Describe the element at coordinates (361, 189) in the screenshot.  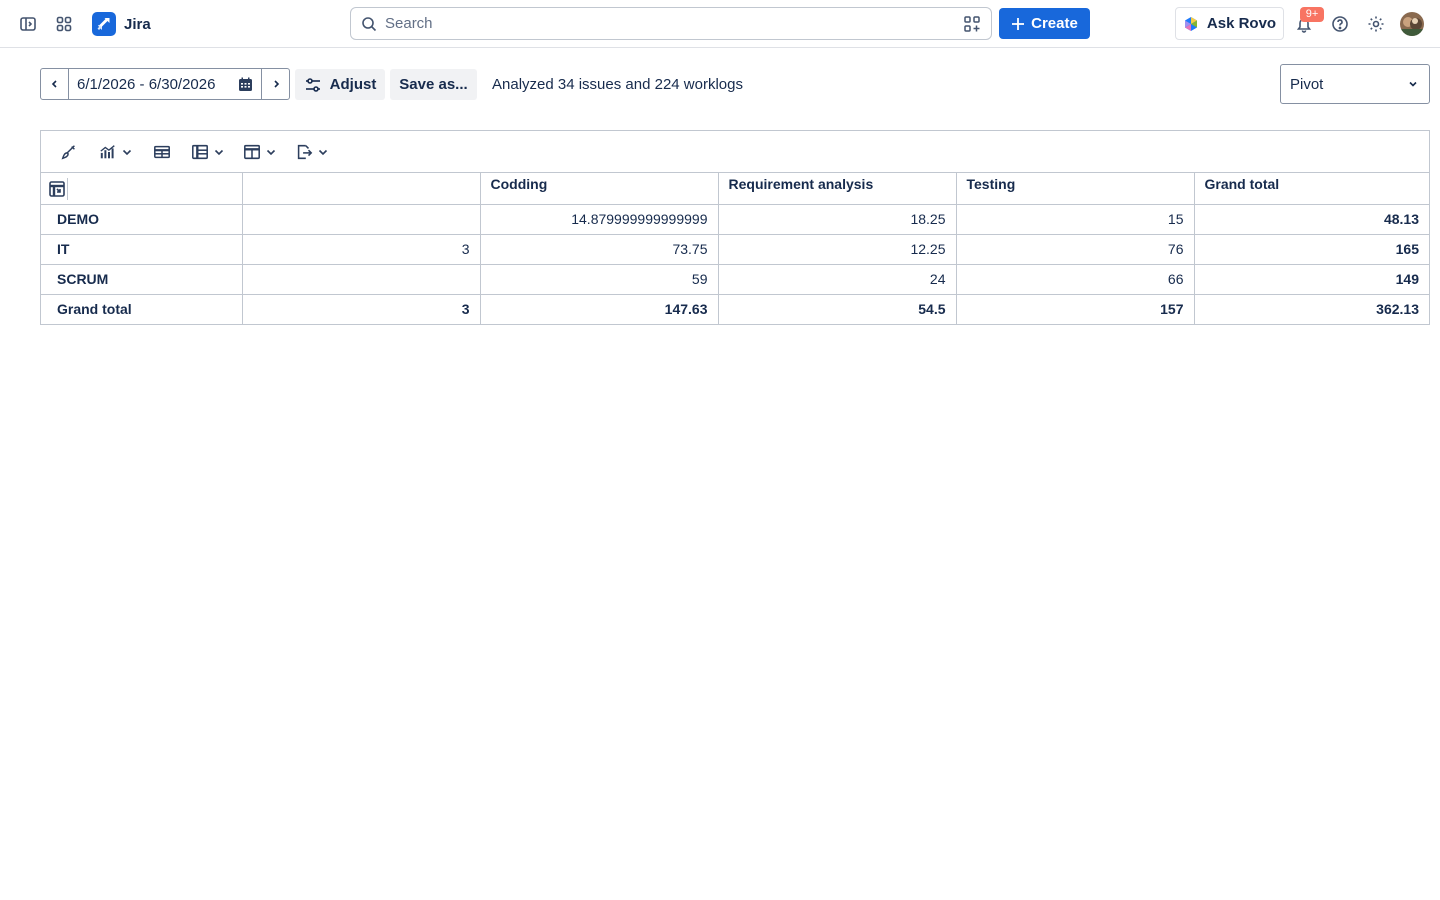
I see `column-header` at that location.